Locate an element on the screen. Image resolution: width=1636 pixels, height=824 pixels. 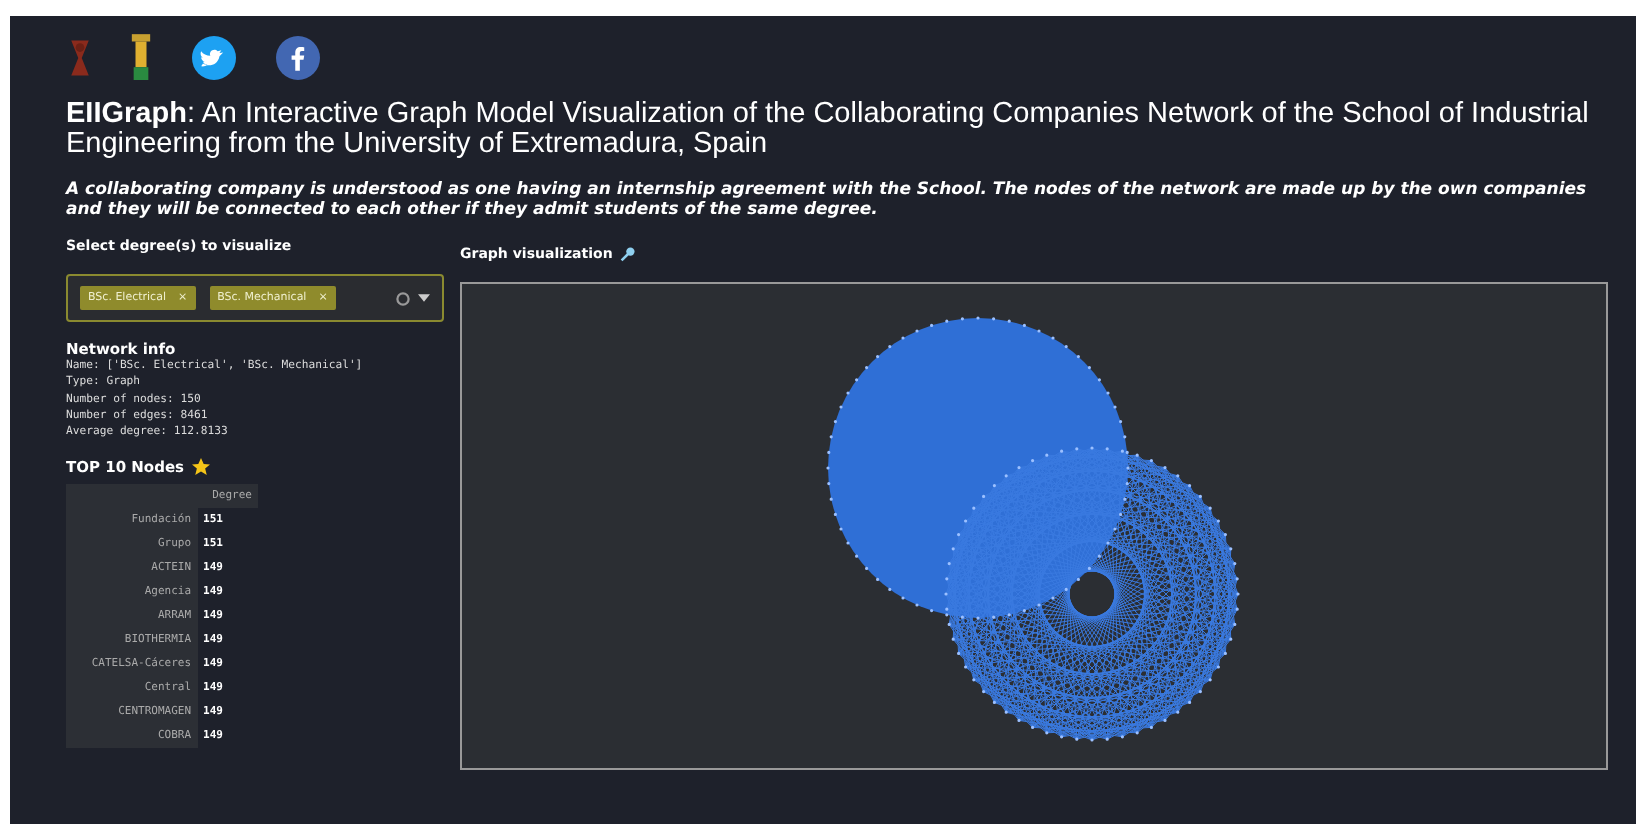
column-logo-icon is located at coordinates (141, 58).